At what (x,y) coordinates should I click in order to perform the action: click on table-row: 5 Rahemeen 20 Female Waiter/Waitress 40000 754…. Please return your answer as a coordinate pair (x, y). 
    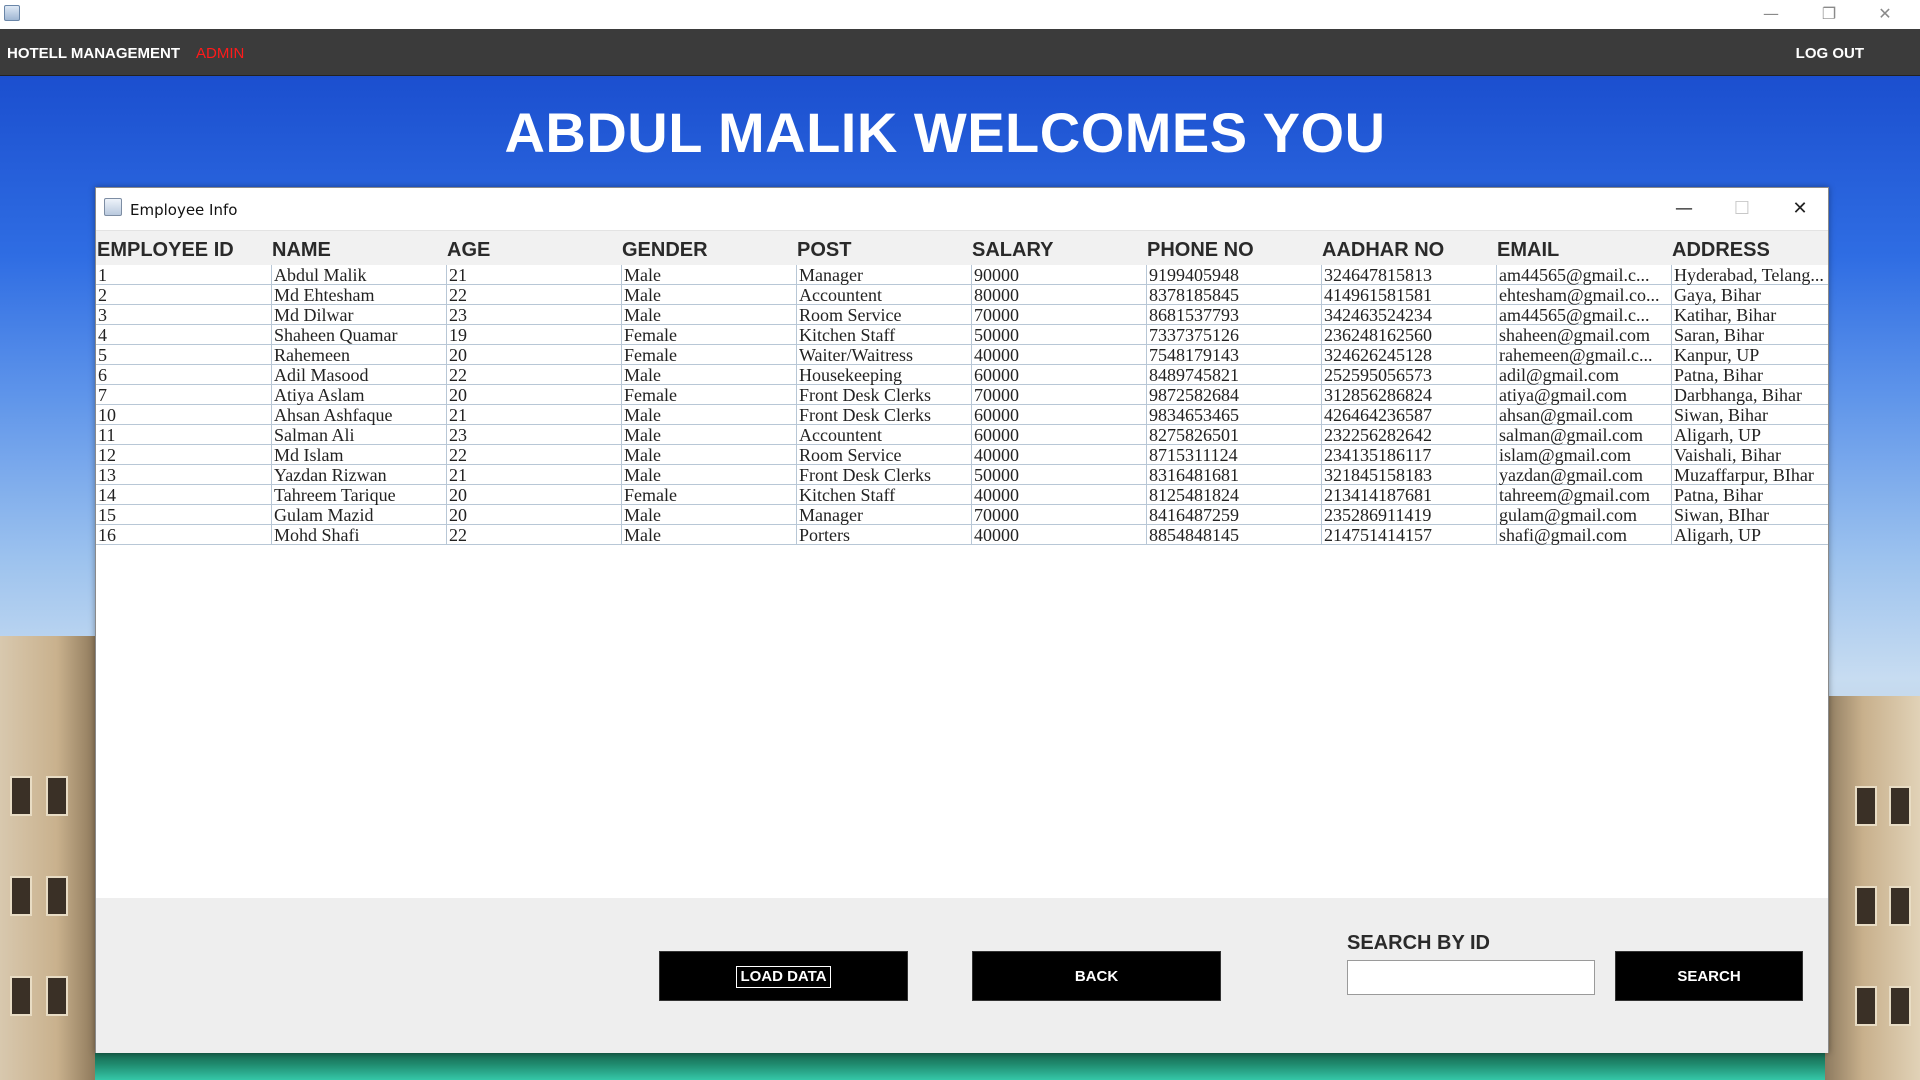
    Looking at the image, I should click on (962, 355).